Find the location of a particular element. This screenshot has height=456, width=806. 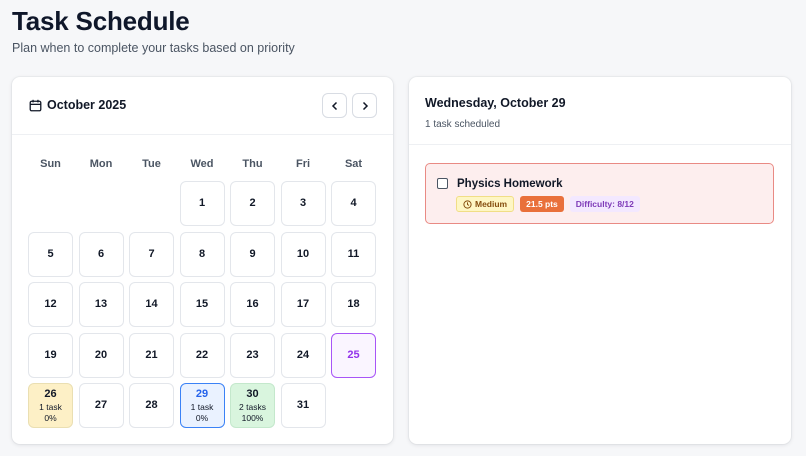

calendar-day-31: 31 is located at coordinates (303, 405).